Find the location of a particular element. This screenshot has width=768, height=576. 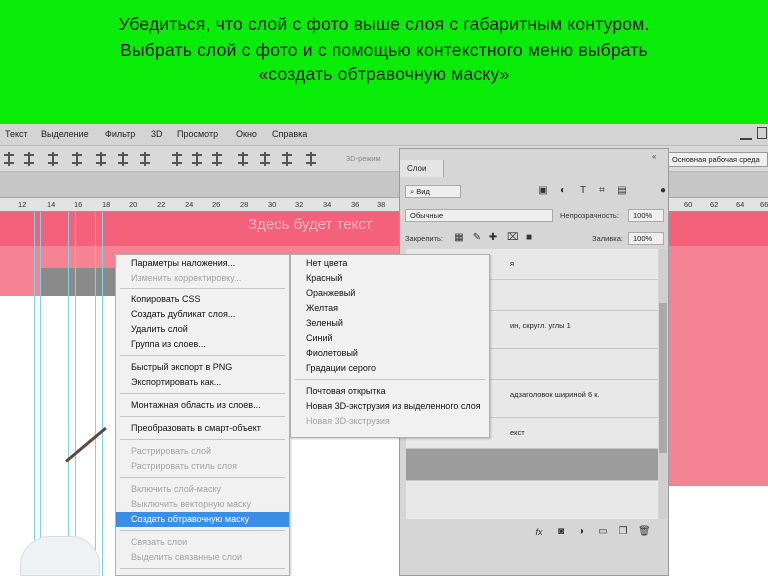

menu-item-green: Зеленый is located at coordinates (390, 323).